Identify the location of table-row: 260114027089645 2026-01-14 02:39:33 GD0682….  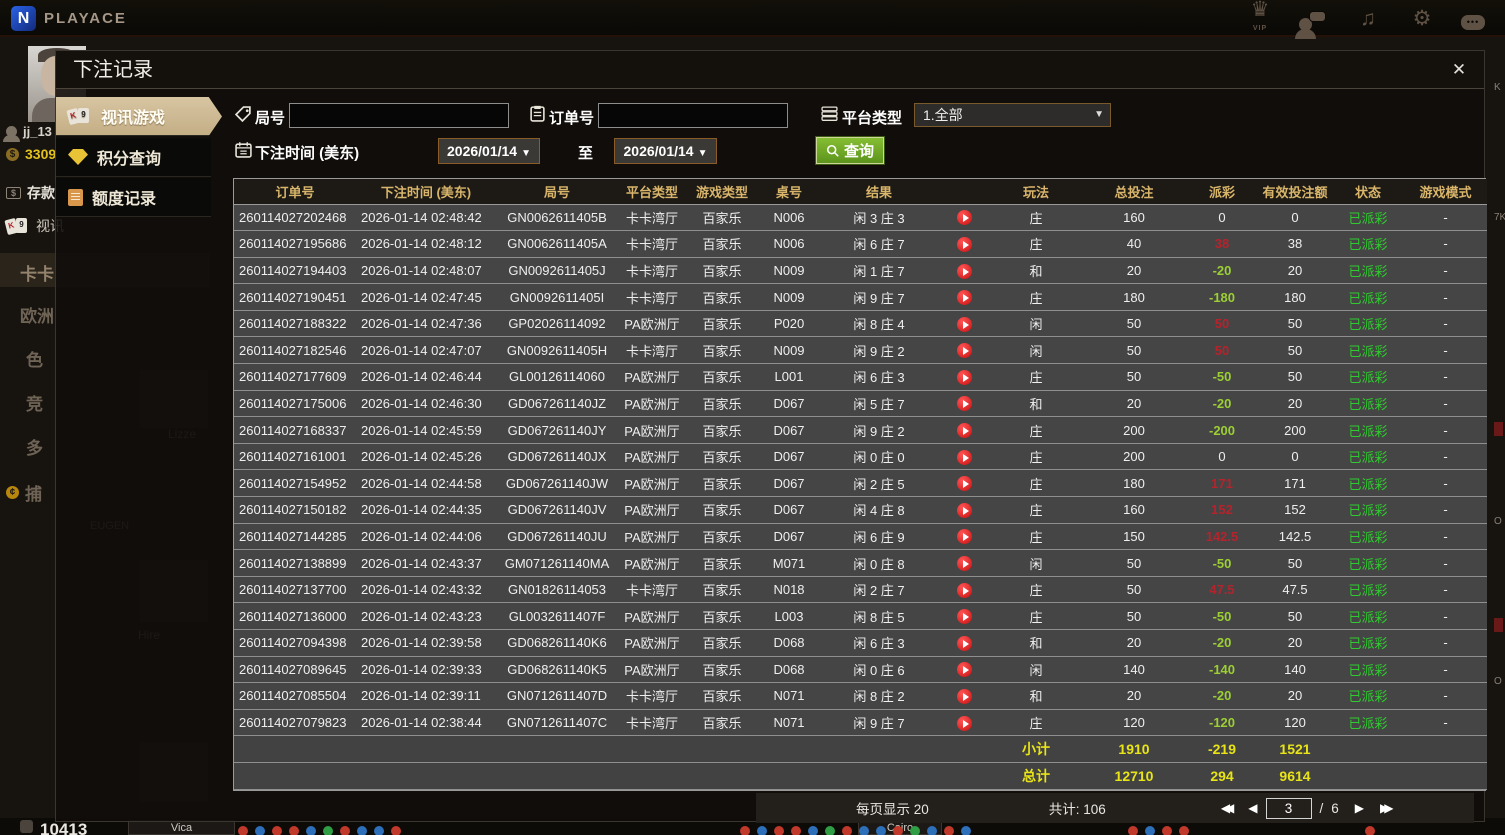
(860, 670).